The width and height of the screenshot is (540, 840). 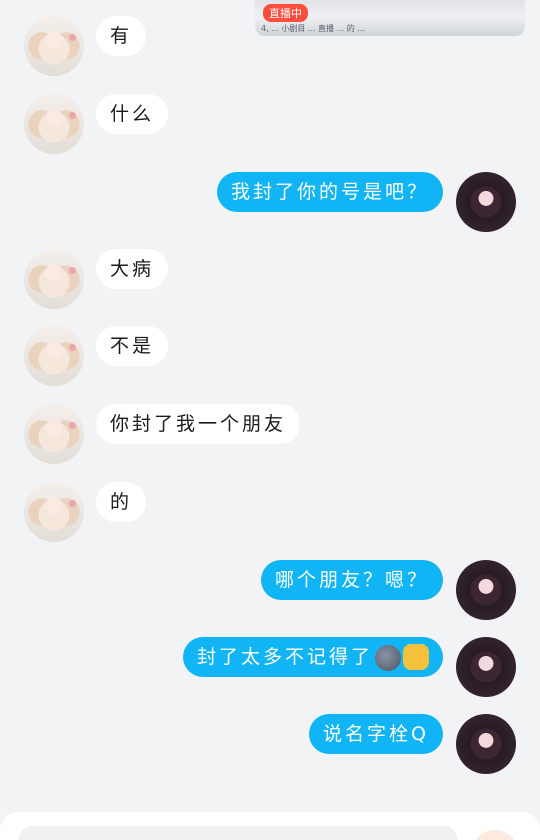 I want to click on message-input, so click(x=238, y=833).